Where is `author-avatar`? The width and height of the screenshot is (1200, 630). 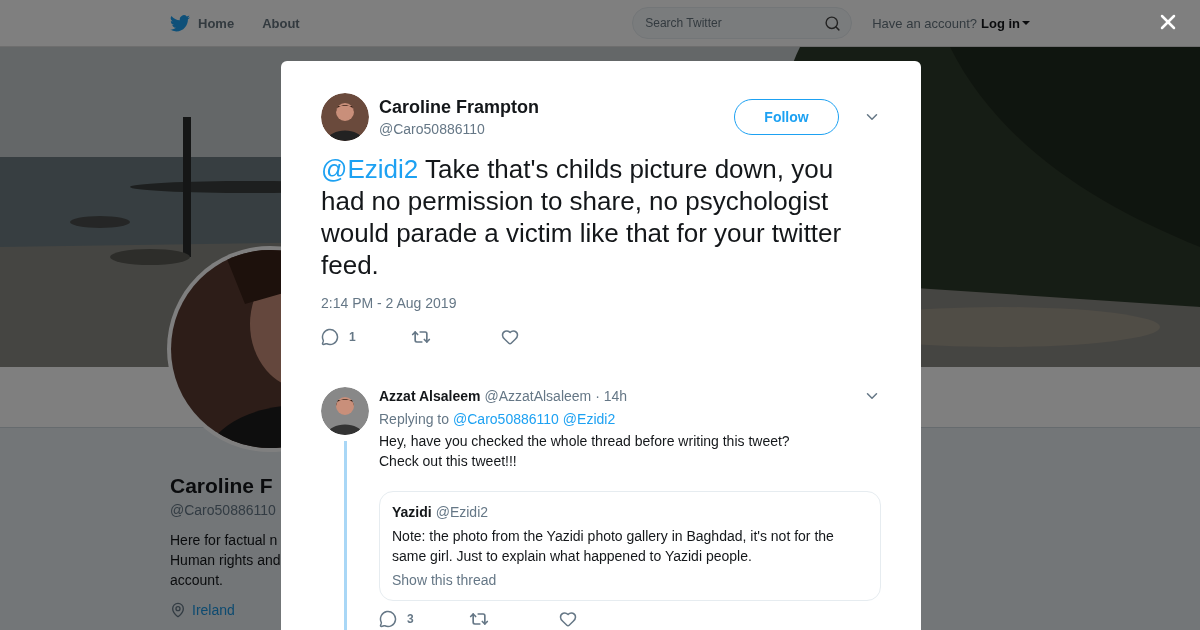 author-avatar is located at coordinates (345, 117).